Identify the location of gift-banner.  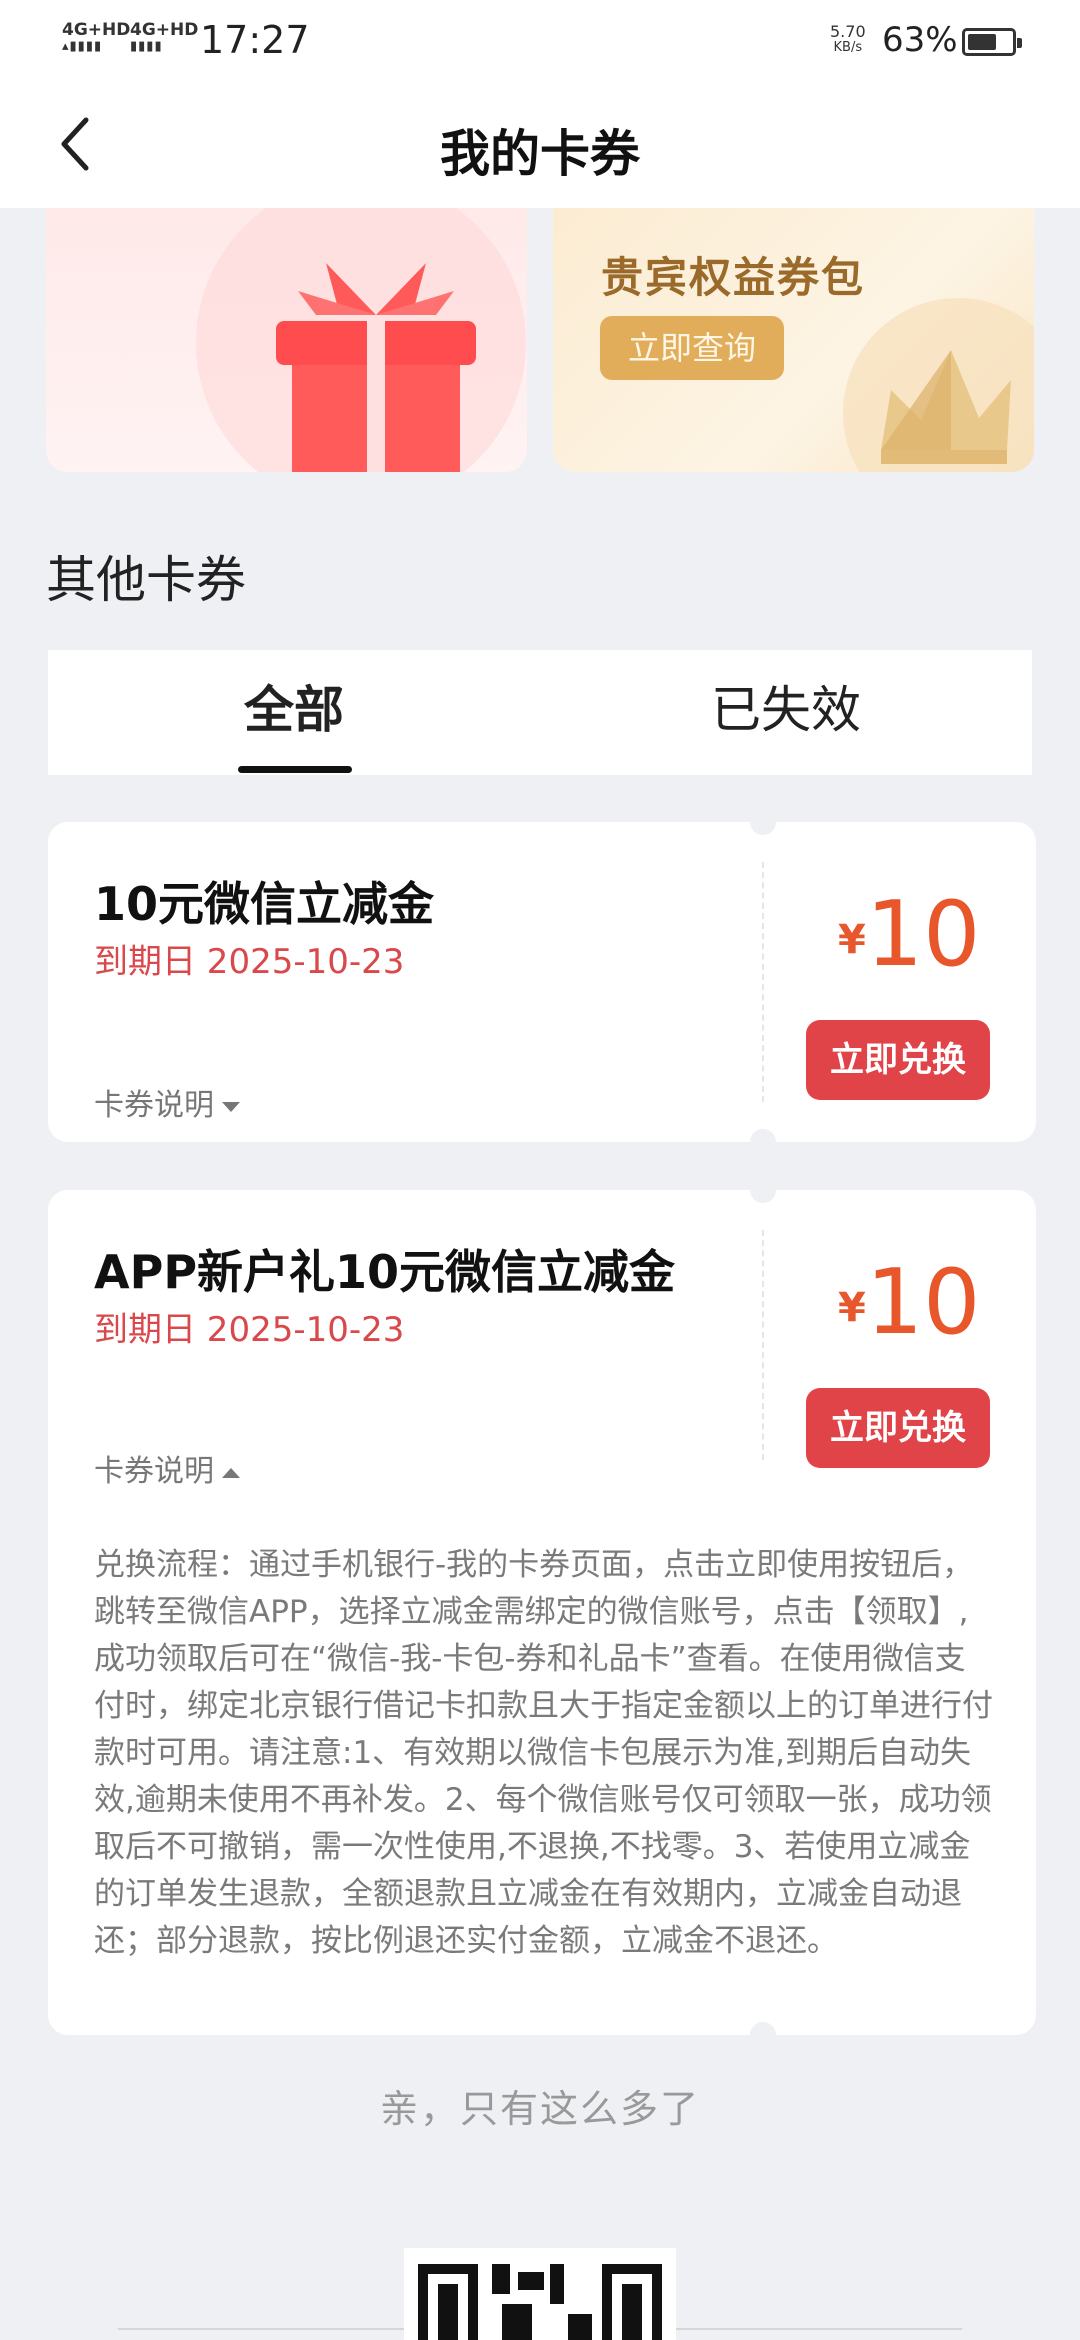
(286, 340).